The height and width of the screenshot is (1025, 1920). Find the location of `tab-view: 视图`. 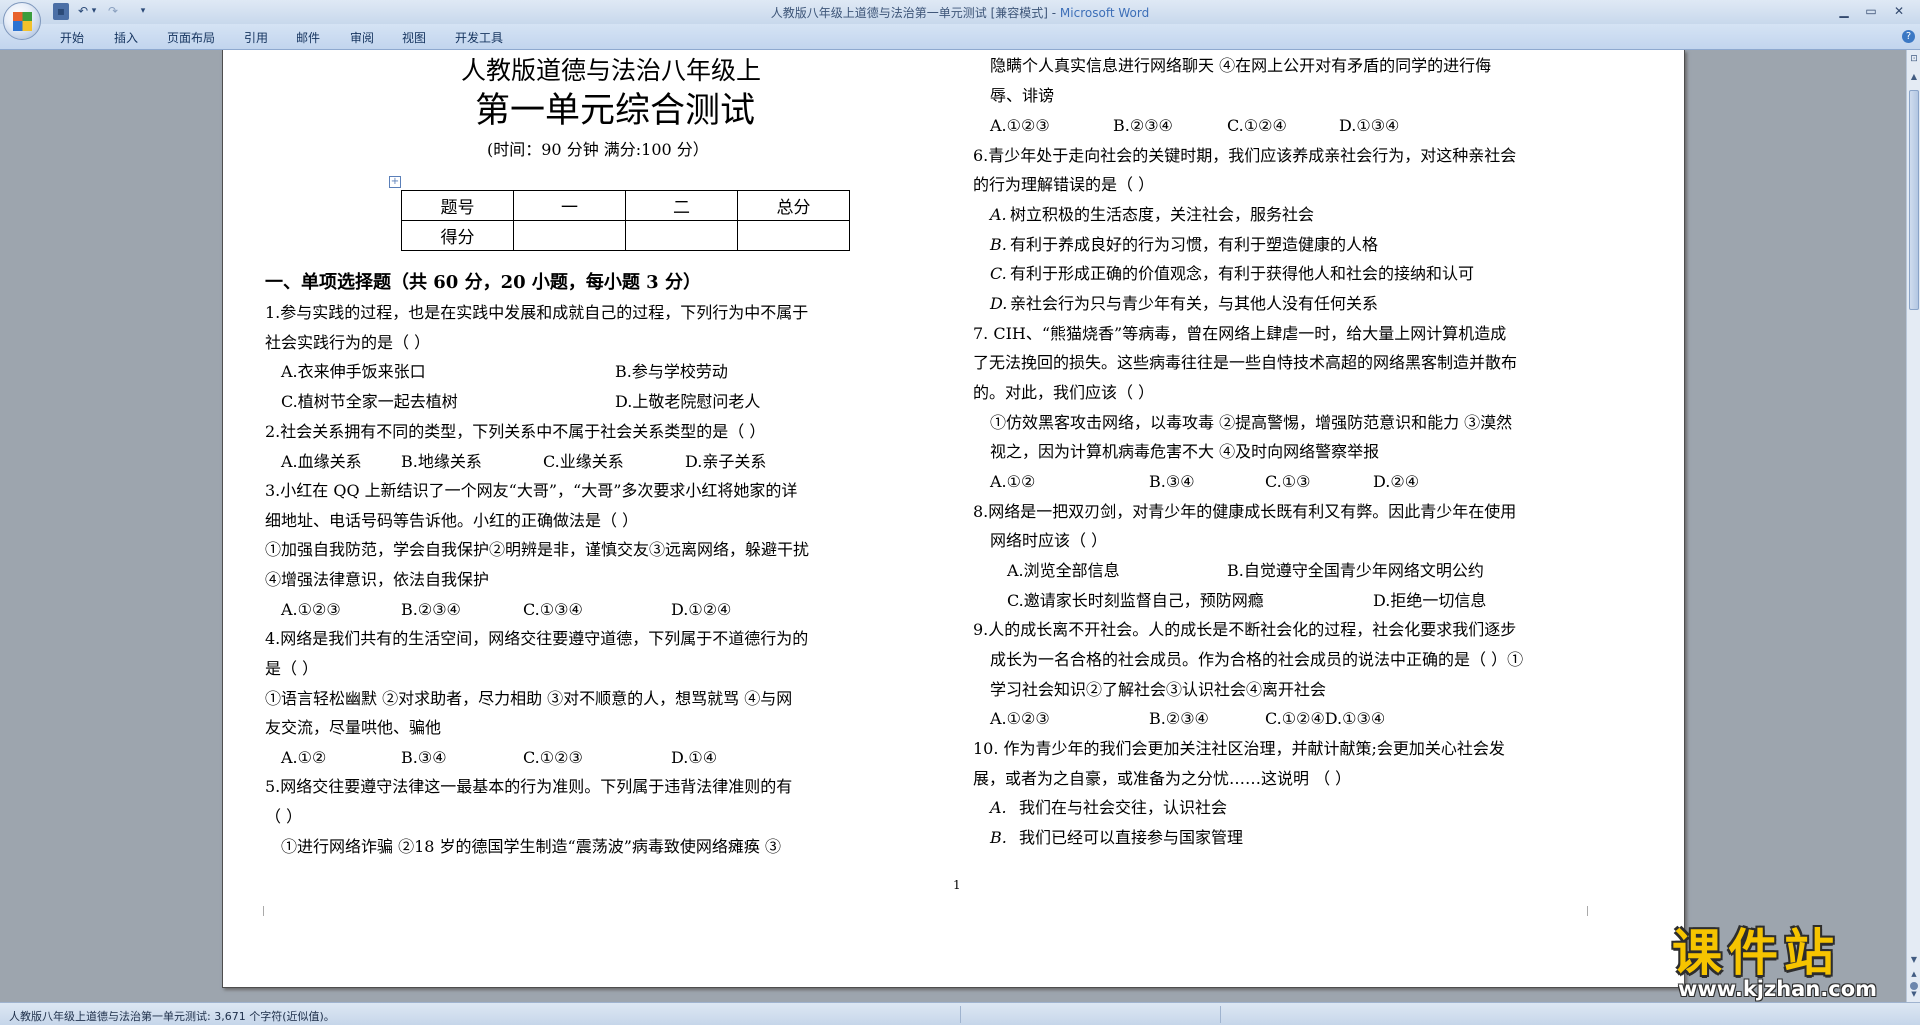

tab-view: 视图 is located at coordinates (414, 37).